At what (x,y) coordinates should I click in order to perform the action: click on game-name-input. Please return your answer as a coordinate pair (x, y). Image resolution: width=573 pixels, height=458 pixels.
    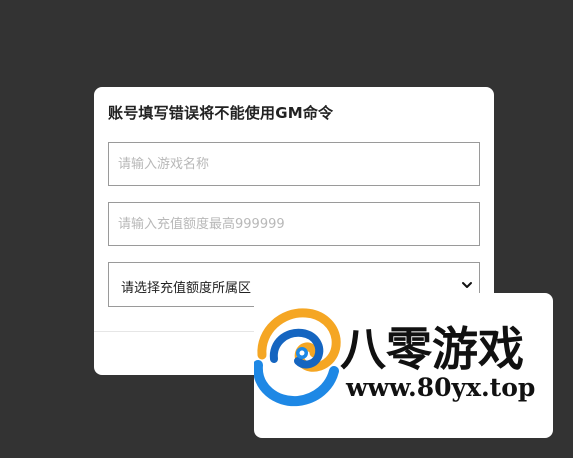
    Looking at the image, I should click on (294, 164).